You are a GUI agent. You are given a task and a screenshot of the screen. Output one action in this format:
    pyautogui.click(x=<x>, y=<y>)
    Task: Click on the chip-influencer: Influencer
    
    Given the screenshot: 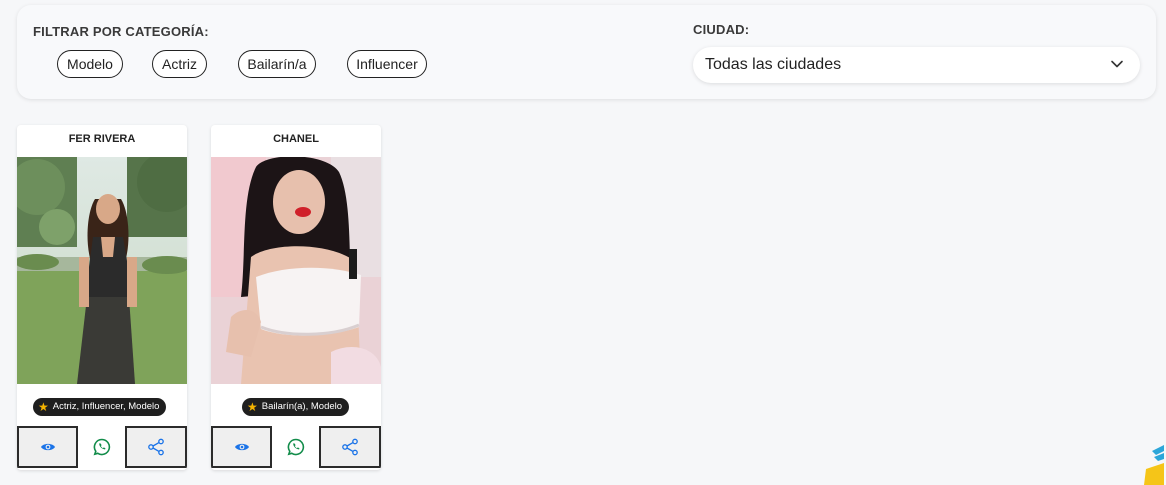 What is the action you would take?
    pyautogui.click(x=387, y=64)
    